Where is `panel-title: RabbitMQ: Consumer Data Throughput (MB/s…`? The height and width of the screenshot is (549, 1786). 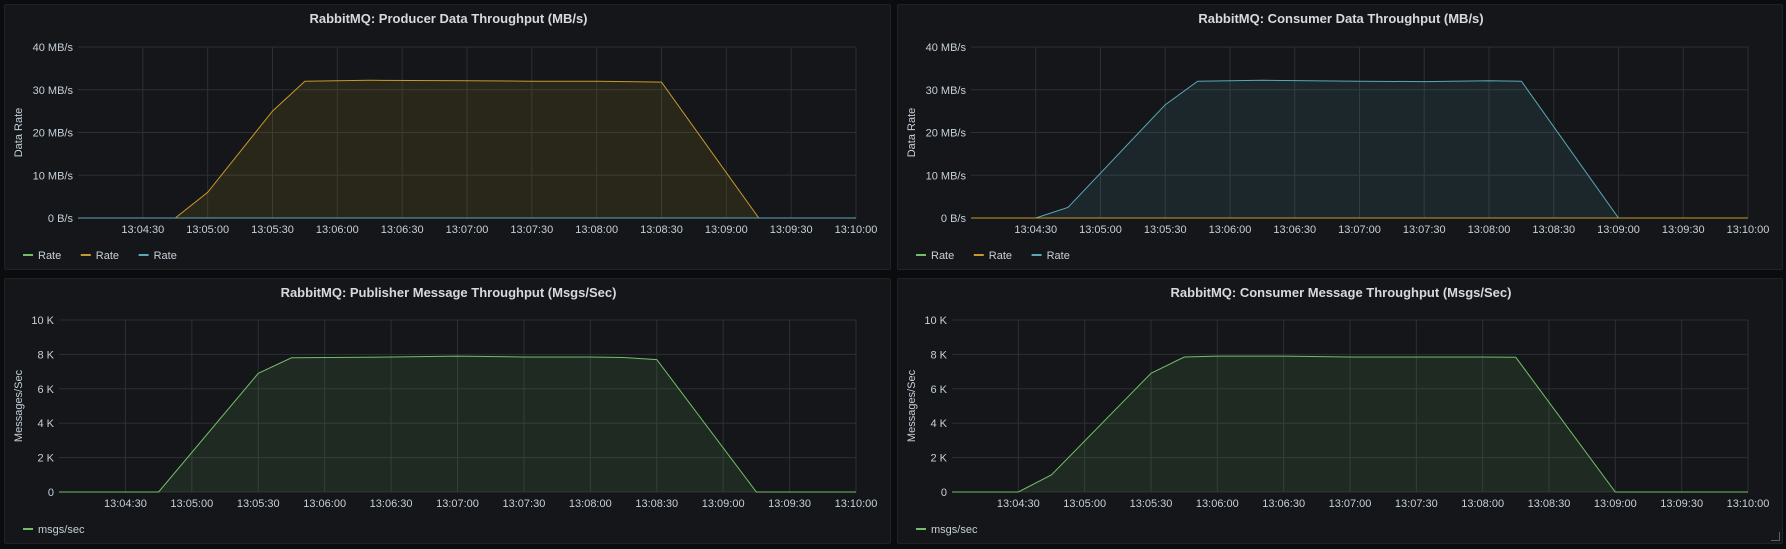 panel-title: RabbitMQ: Consumer Data Throughput (MB/s… is located at coordinates (1340, 18).